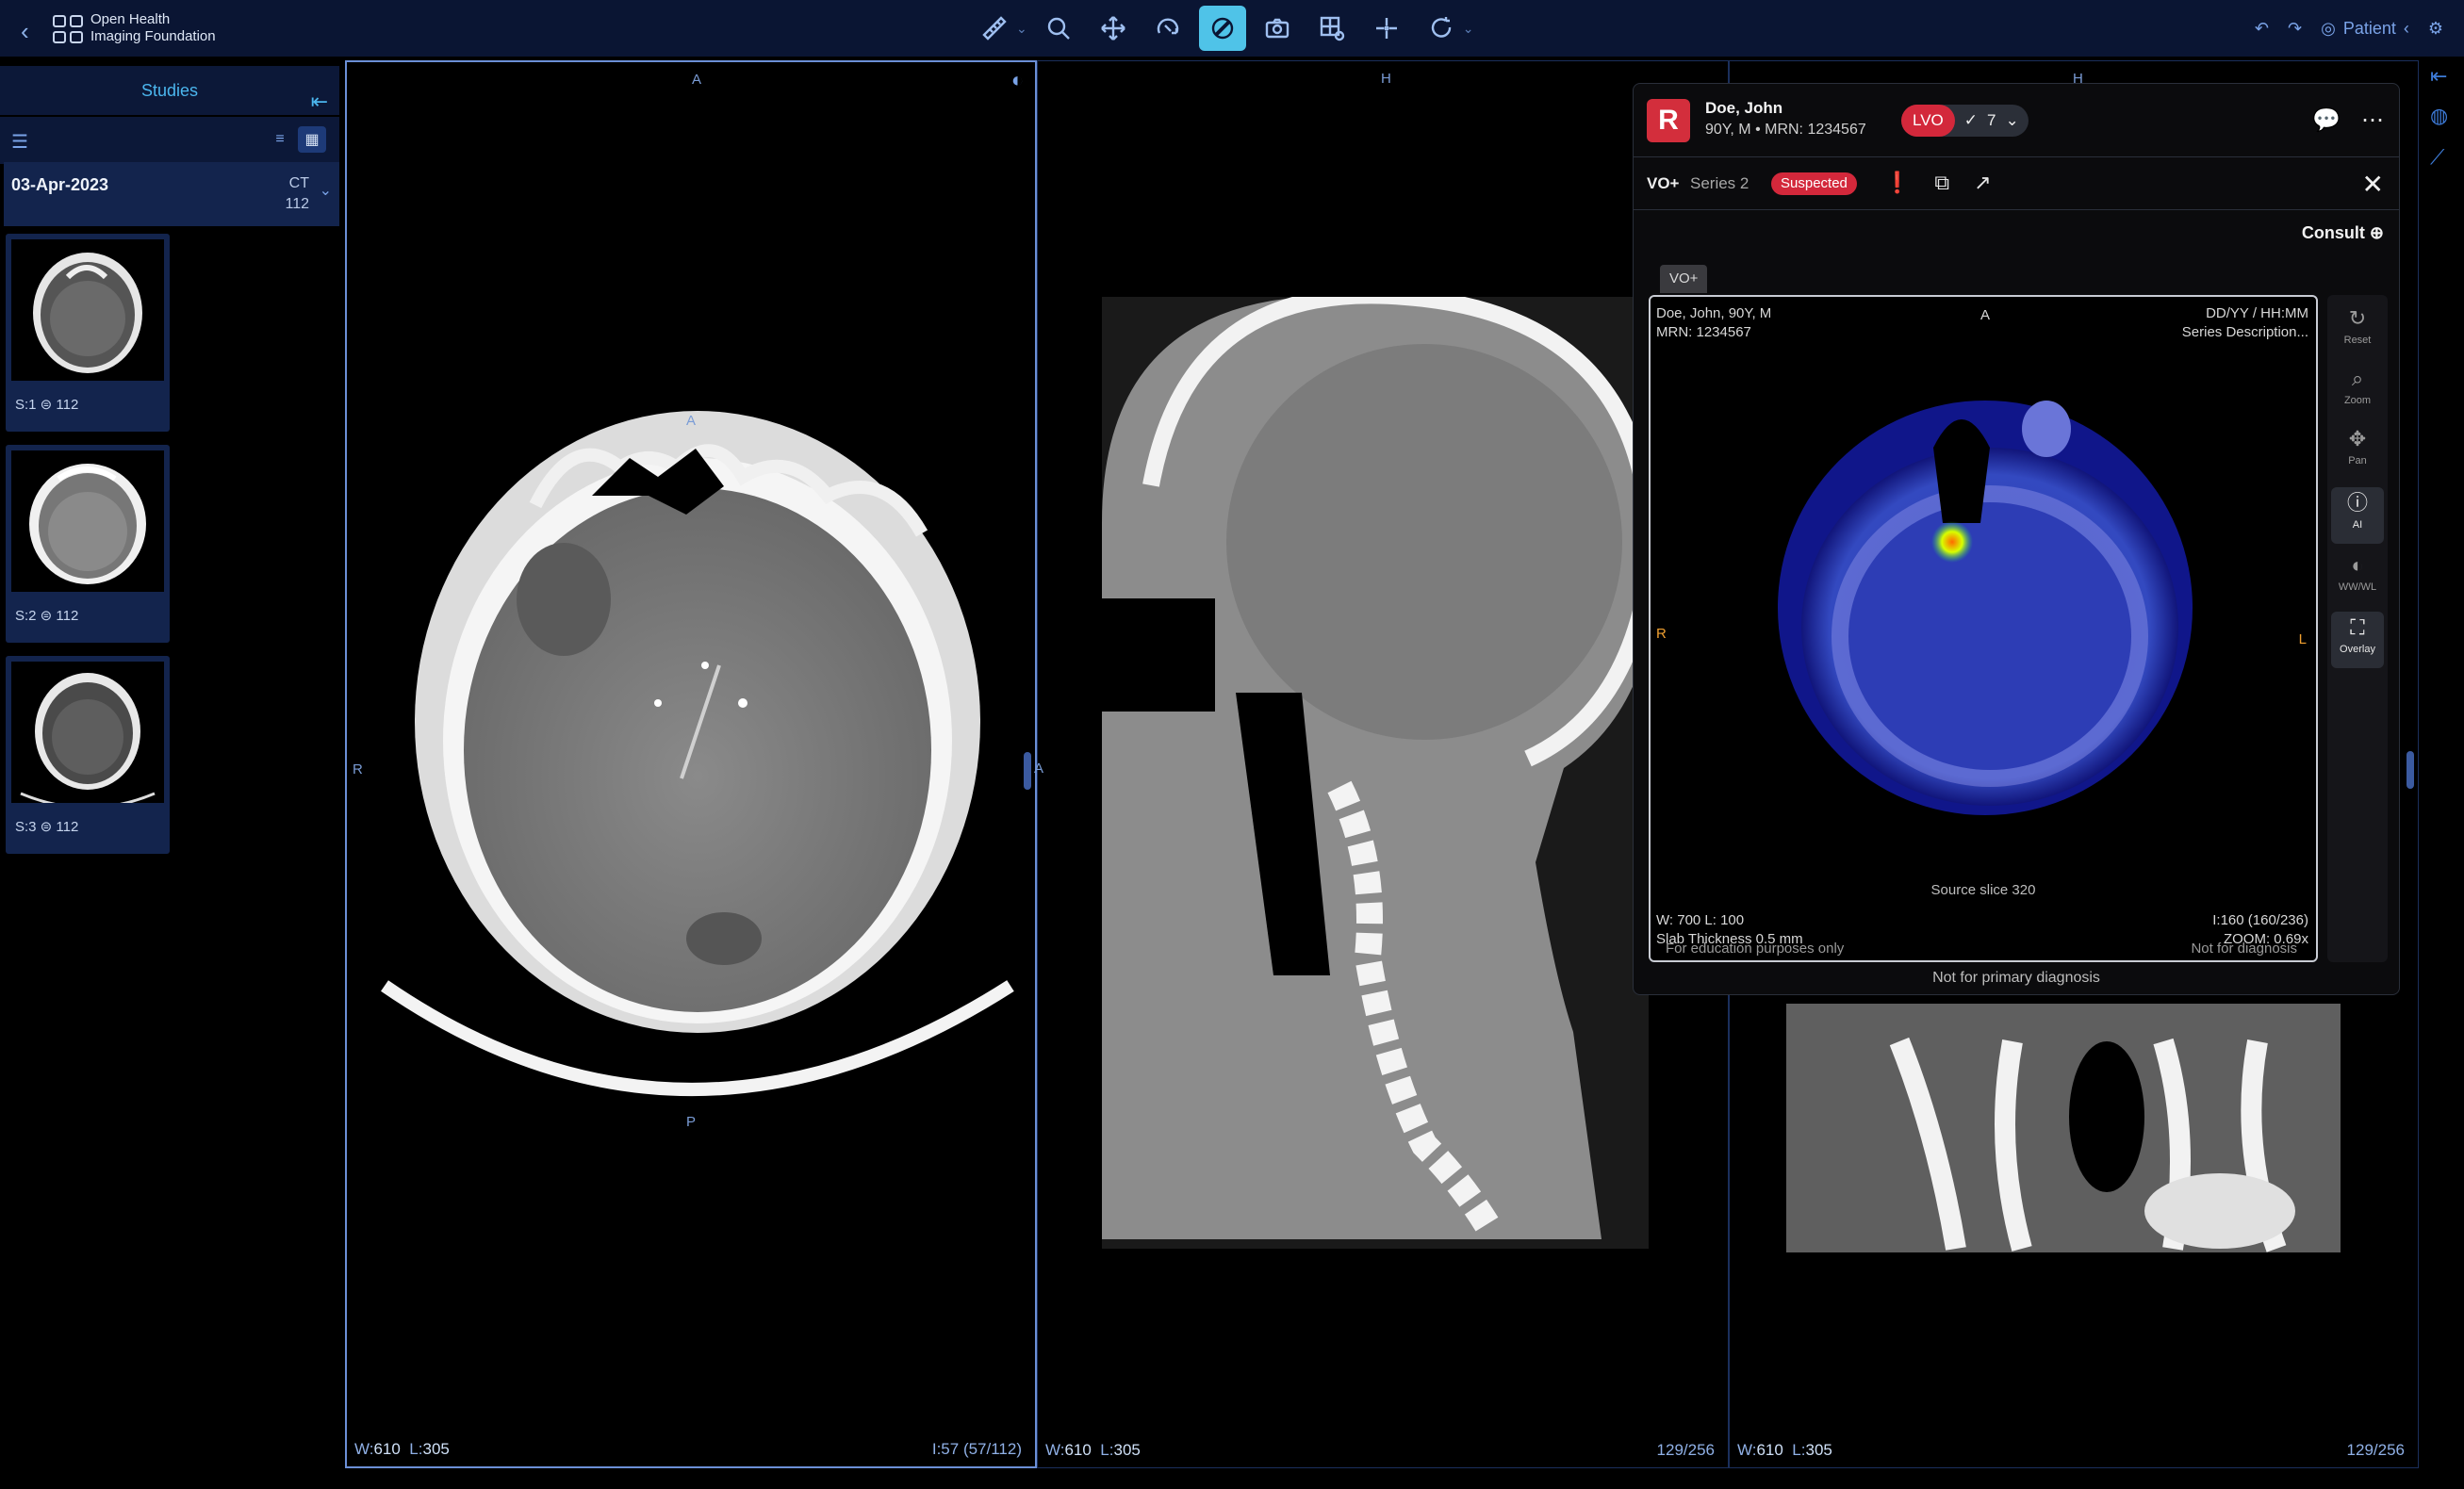 This screenshot has width=2464, height=1489. Describe the element at coordinates (2295, 29) in the screenshot. I see `redo-icon: ↷` at that location.